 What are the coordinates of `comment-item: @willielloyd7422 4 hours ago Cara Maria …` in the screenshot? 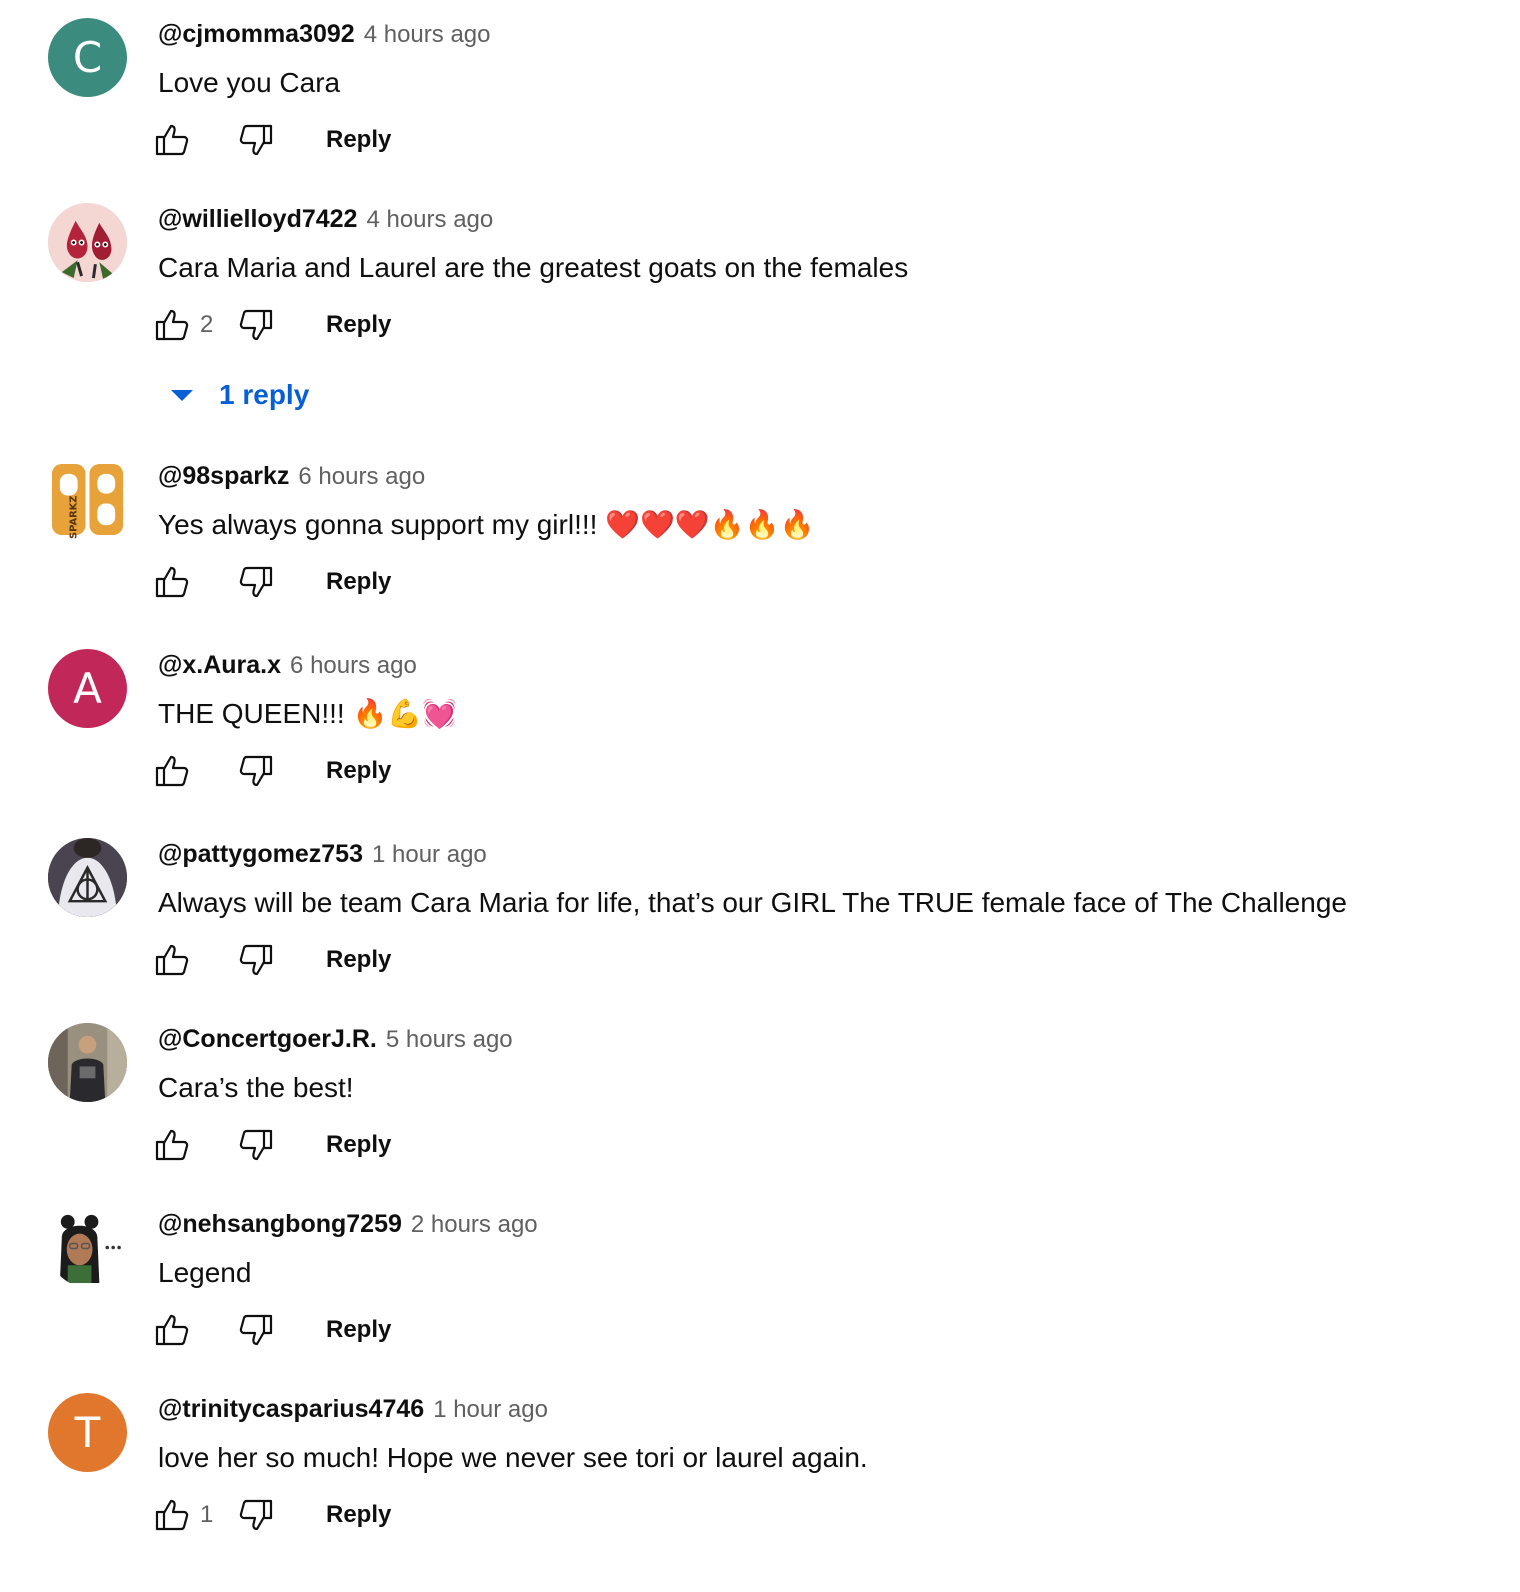 It's located at (760, 318).